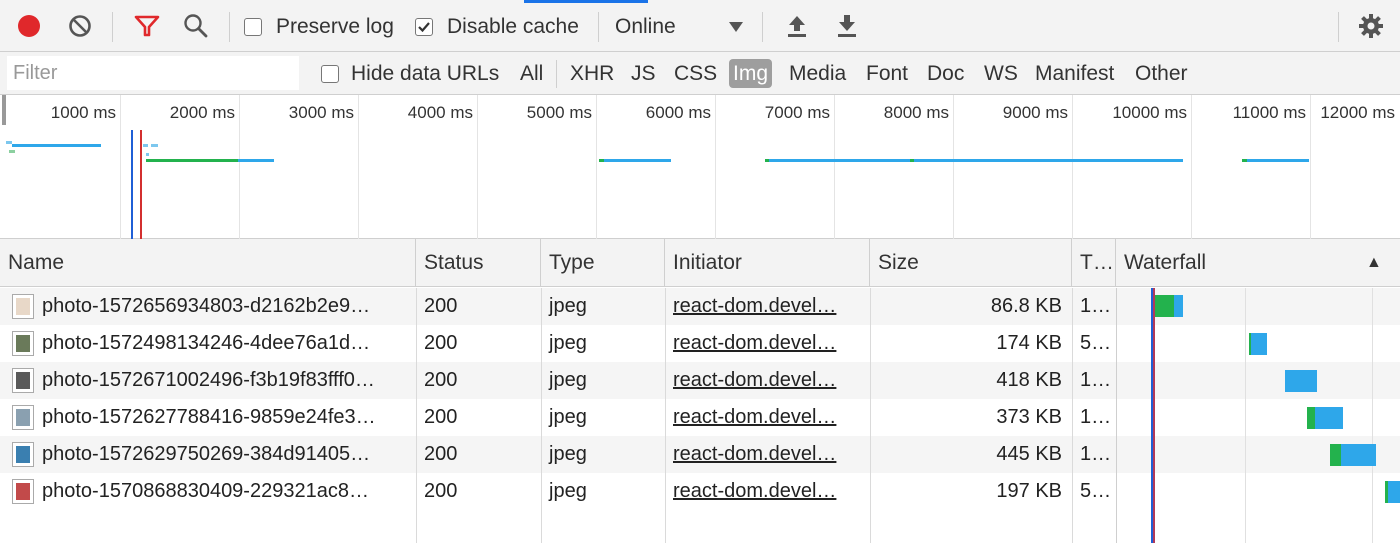 This screenshot has height=543, width=1400. I want to click on preserve-log-label: Preserve log, so click(335, 26).